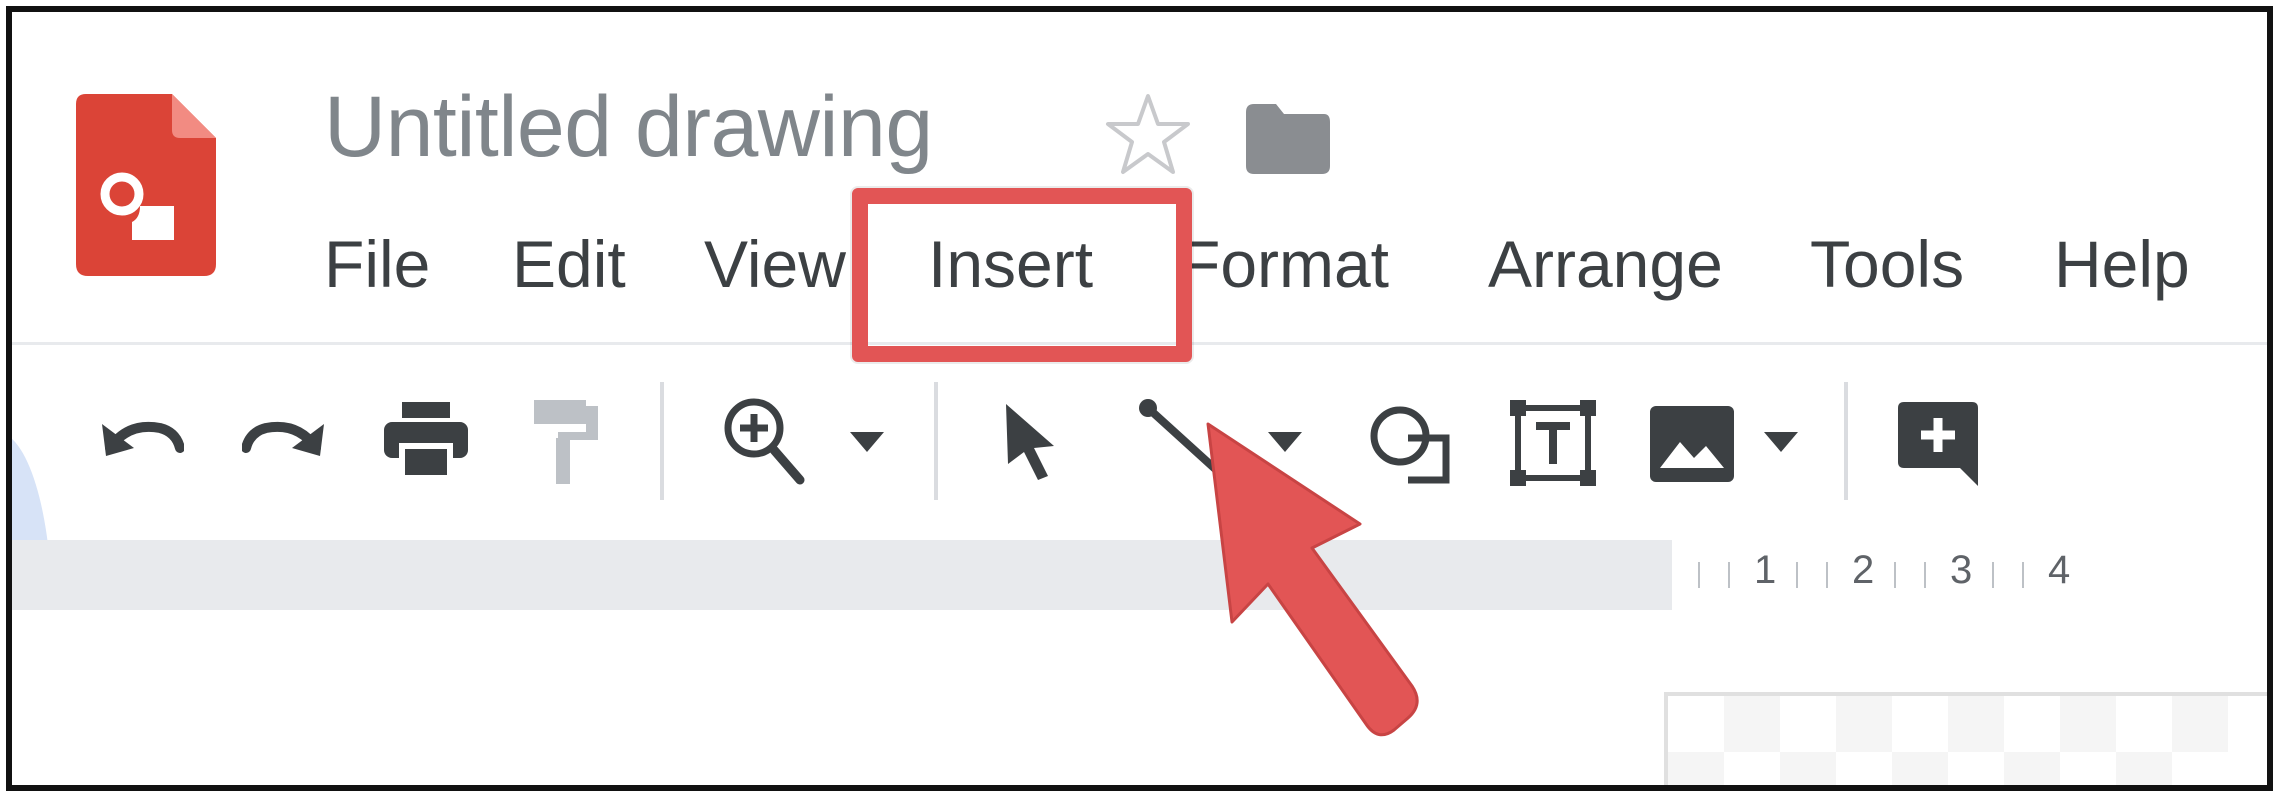 Image resolution: width=2285 pixels, height=797 pixels. What do you see at coordinates (2059, 570) in the screenshot?
I see `ruler-number: 4` at bounding box center [2059, 570].